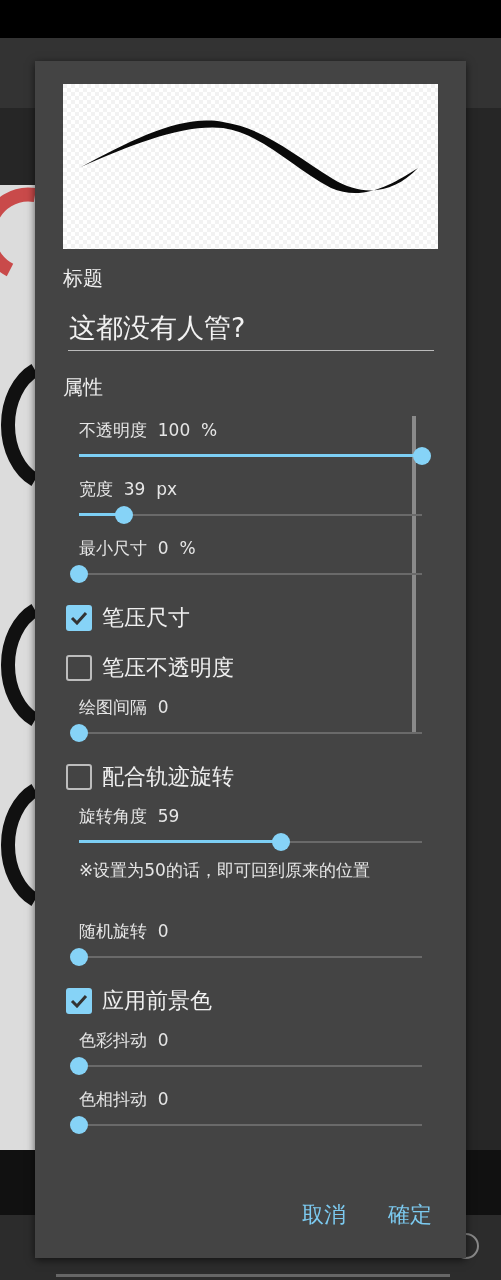 Image resolution: width=501 pixels, height=1280 pixels. What do you see at coordinates (224, 870) in the screenshot?
I see `hint-text: ※设置为50的话，即可回到原来的位置` at bounding box center [224, 870].